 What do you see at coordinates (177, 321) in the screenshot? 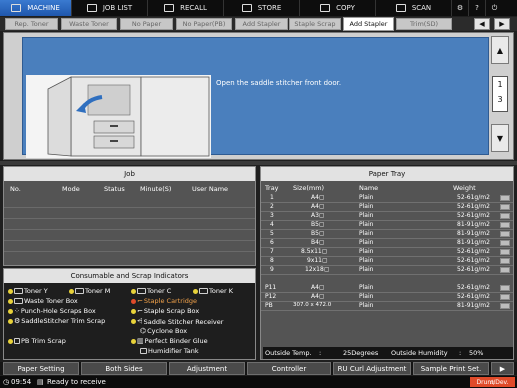
I see `saddle-receiver-indicator: ⩤ Saddle Stitcher Receiver` at bounding box center [177, 321].